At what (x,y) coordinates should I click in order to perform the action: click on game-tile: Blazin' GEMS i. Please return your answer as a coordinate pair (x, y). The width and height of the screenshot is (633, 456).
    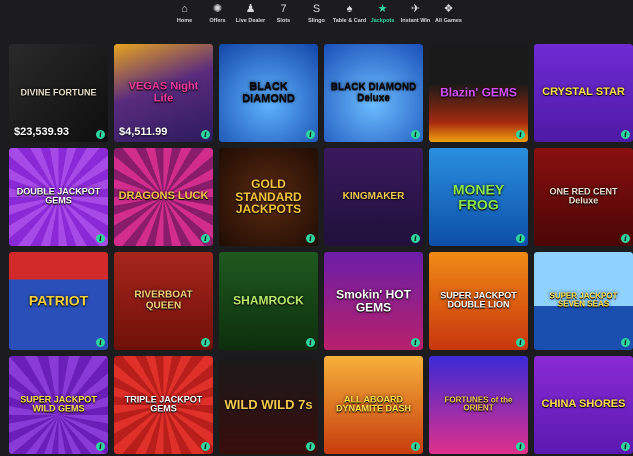
    Looking at the image, I should click on (478, 93).